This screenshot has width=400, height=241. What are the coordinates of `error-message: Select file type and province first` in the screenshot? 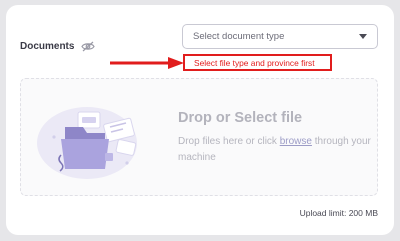 It's located at (254, 63).